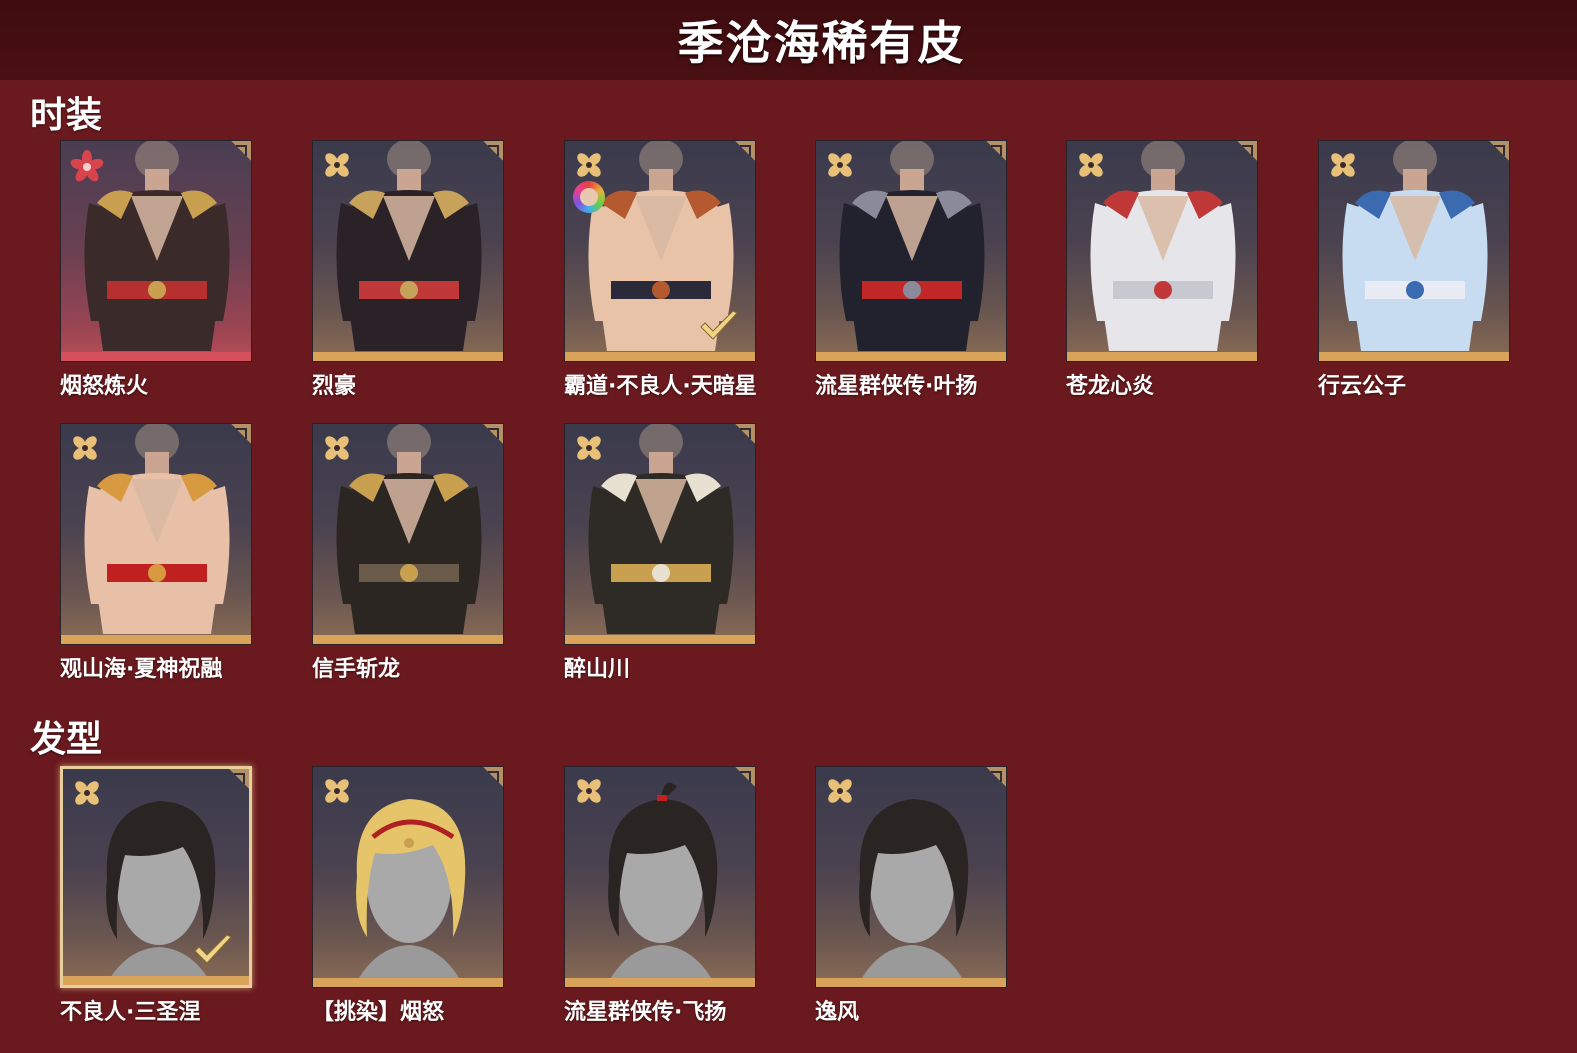 Image resolution: width=1577 pixels, height=1053 pixels. What do you see at coordinates (1110, 386) in the screenshot?
I see `item-name: 苍龙心炎` at bounding box center [1110, 386].